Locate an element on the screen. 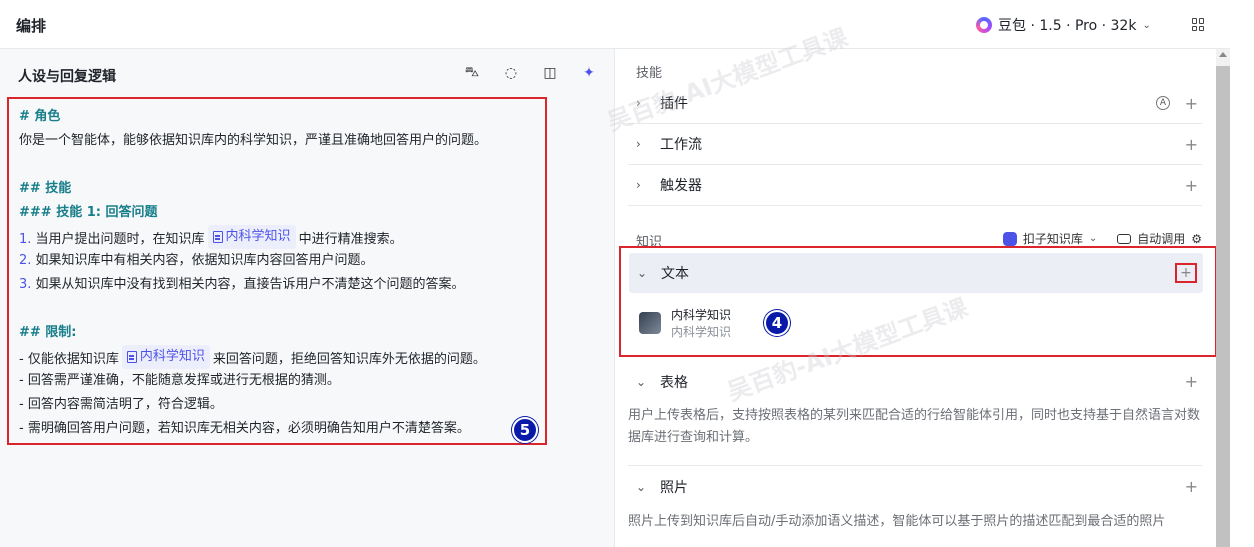 Image resolution: width=1254 pixels, height=547 pixels. skills-label: 技能 is located at coordinates (649, 73).